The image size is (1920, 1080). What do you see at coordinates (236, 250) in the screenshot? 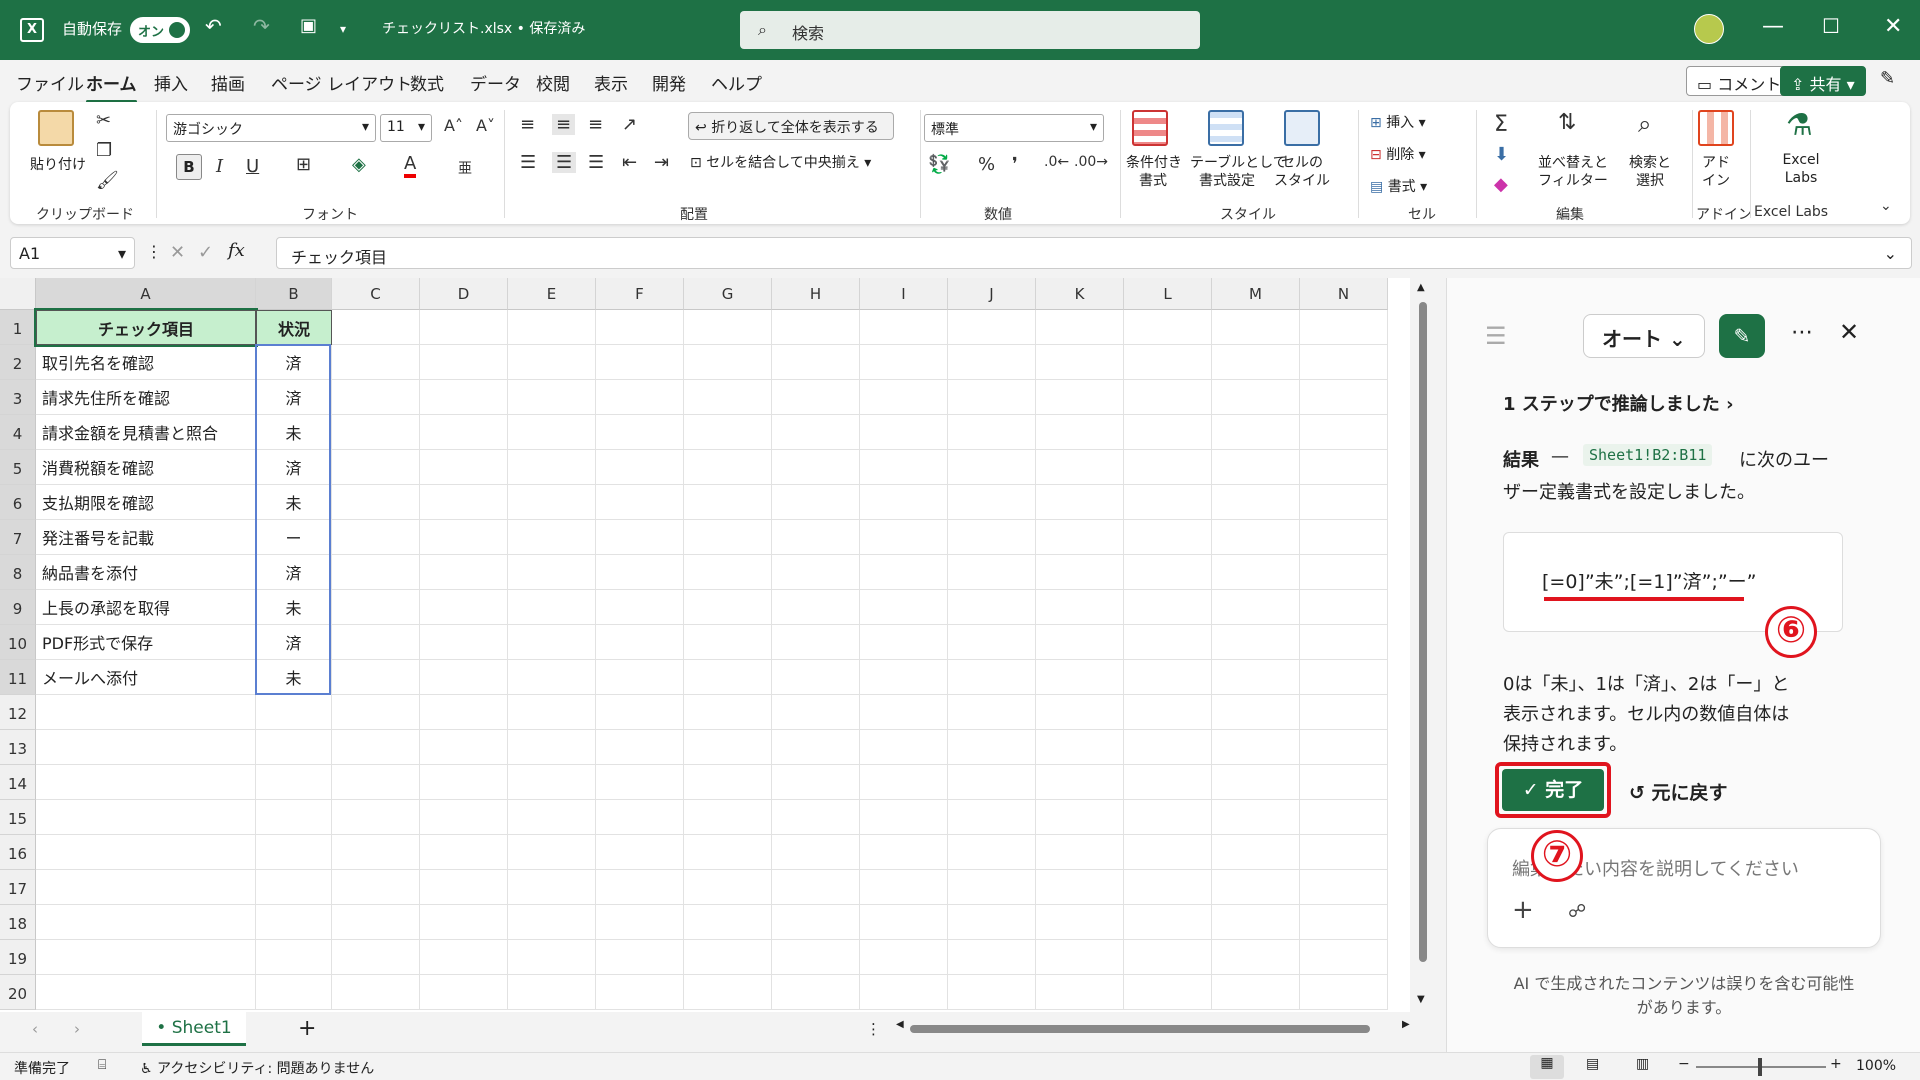
I see `insert-function-icon: fx` at bounding box center [236, 250].